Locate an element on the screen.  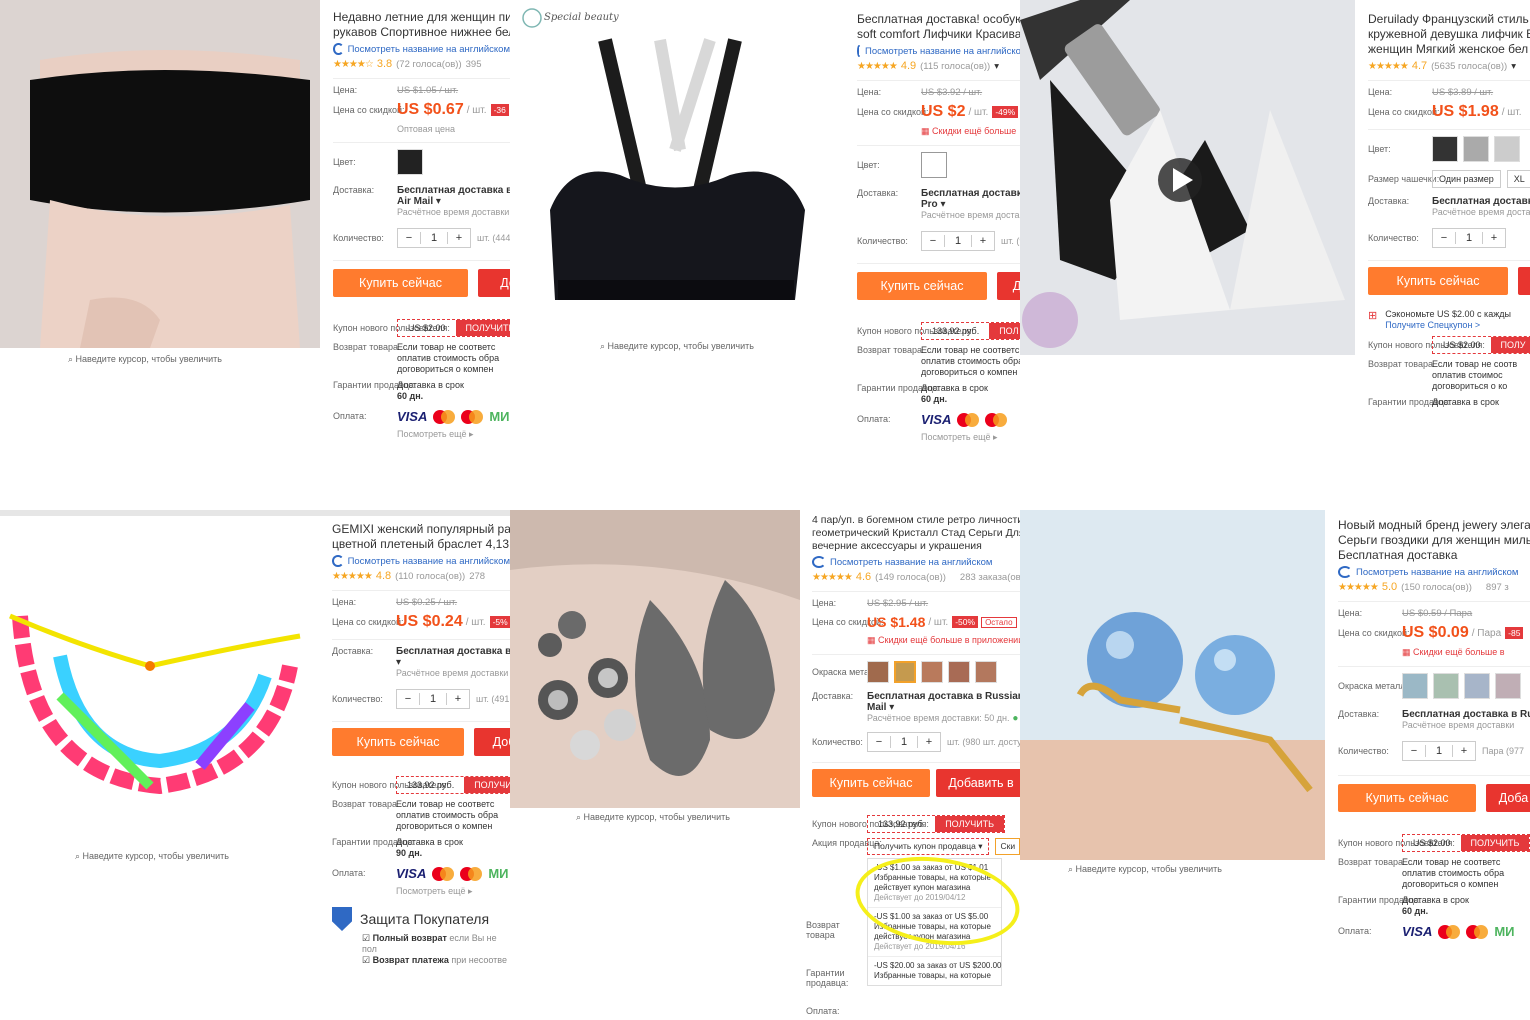
add-to-cart-button is located at coordinates (1524, 281).